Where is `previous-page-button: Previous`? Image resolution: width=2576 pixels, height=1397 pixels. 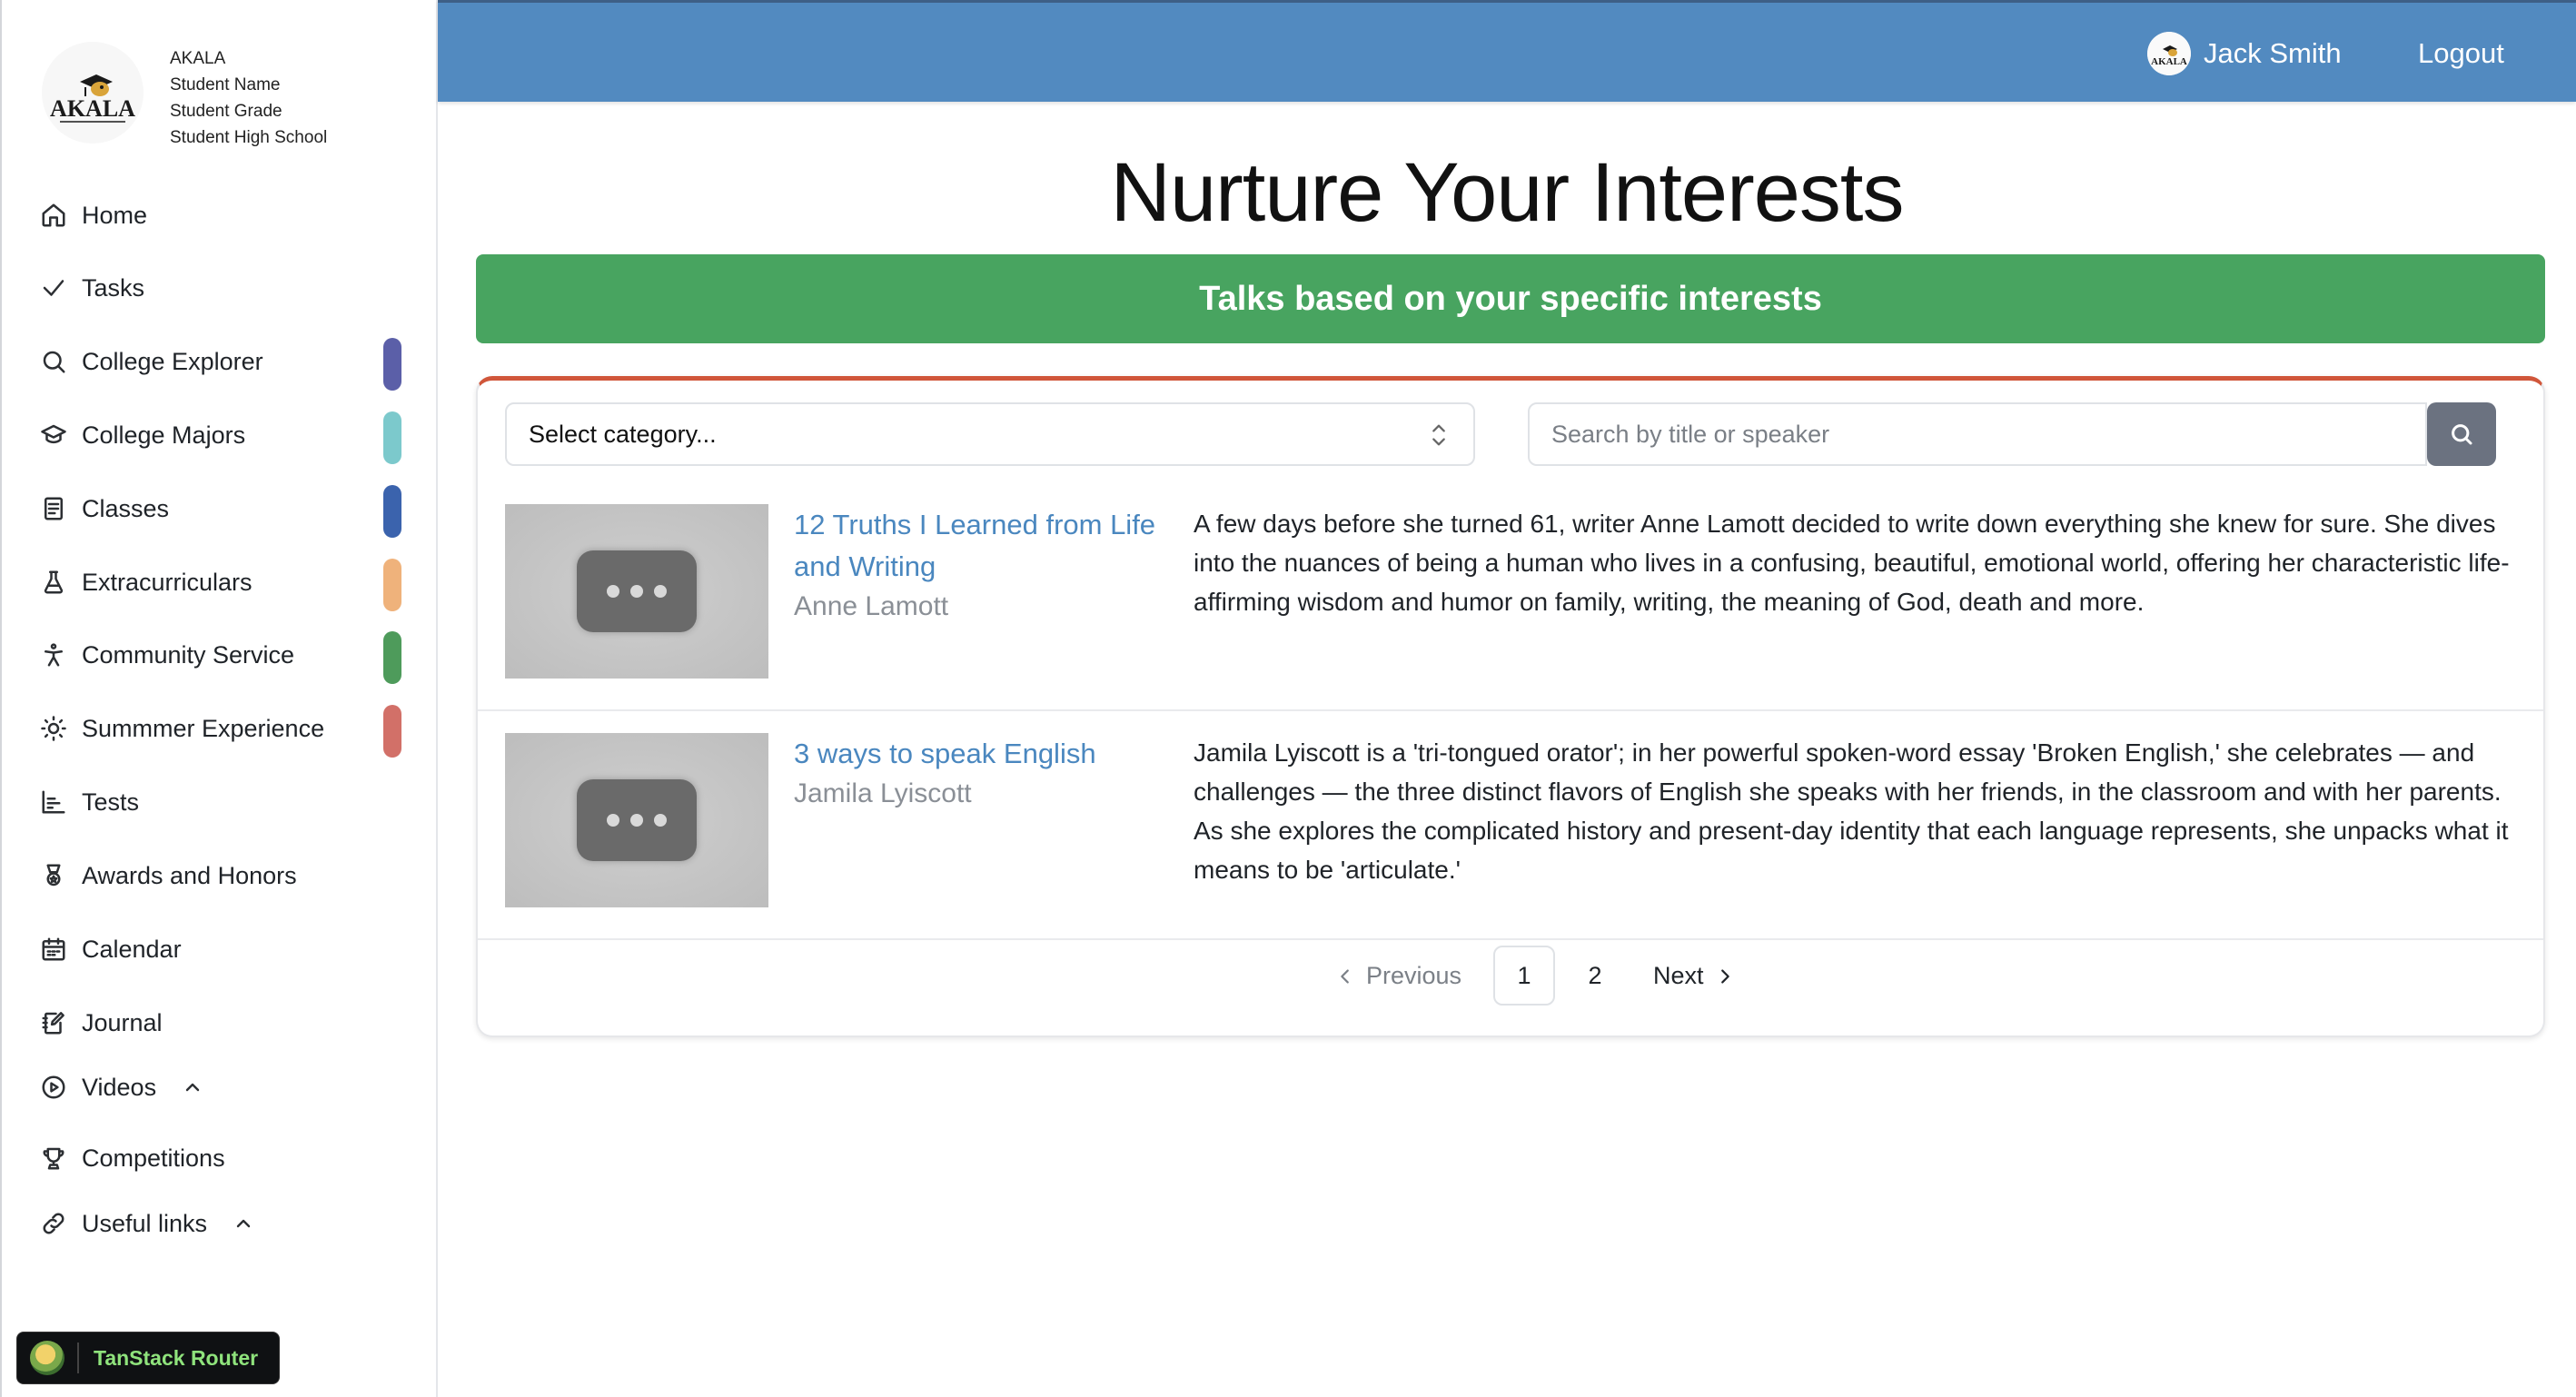 previous-page-button: Previous is located at coordinates (1398, 976).